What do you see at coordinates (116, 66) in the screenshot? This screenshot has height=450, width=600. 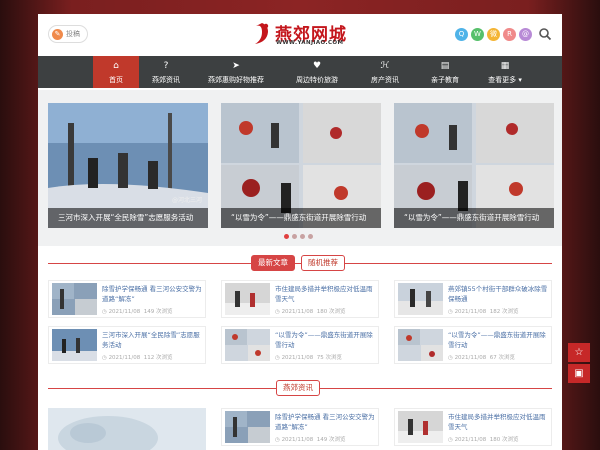 I see `home-icon: ⌂` at bounding box center [116, 66].